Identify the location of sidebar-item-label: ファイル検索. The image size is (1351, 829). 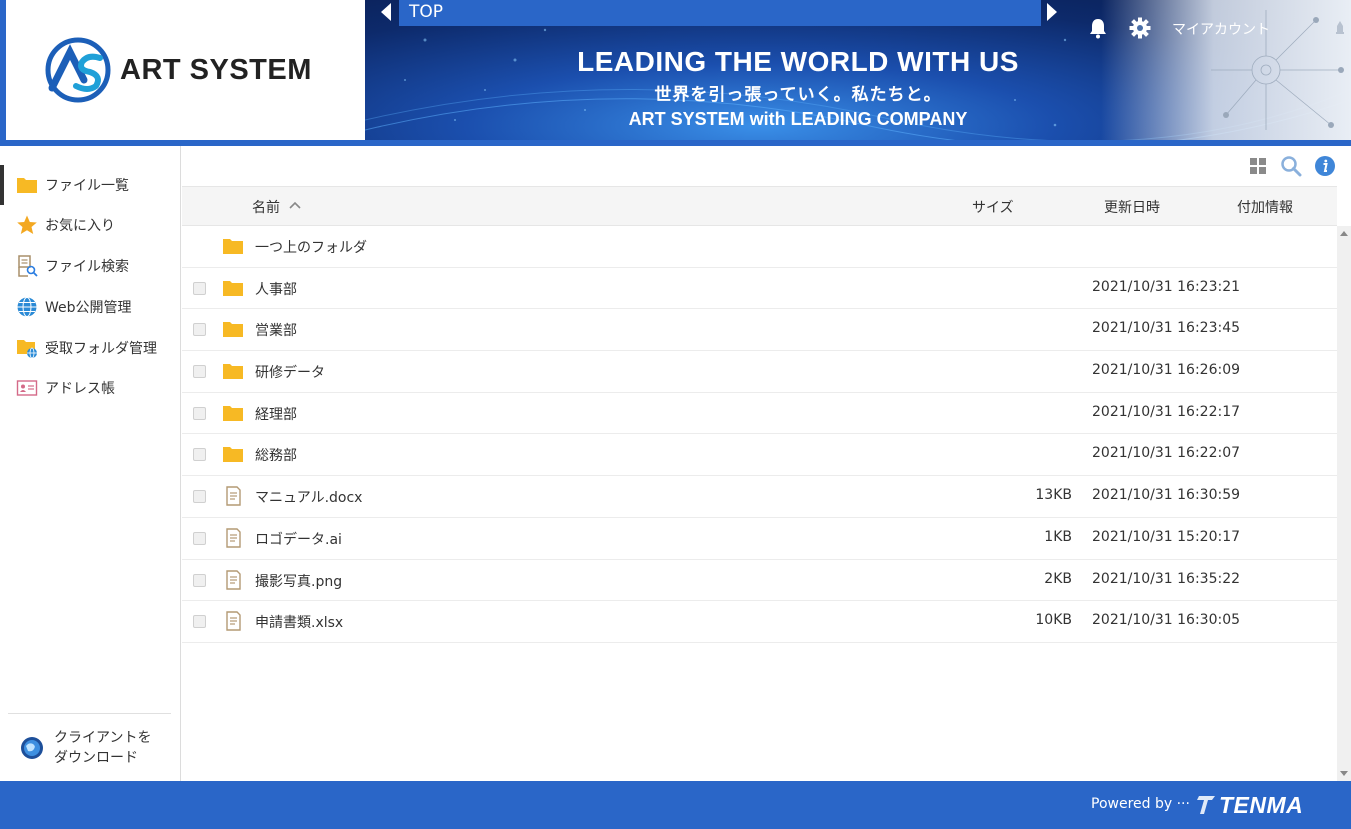
(87, 267).